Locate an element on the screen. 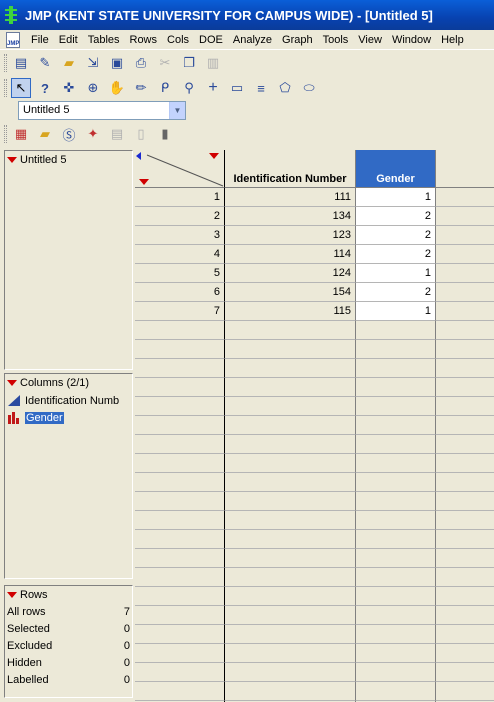  column-header-gender: Gender is located at coordinates (396, 169).